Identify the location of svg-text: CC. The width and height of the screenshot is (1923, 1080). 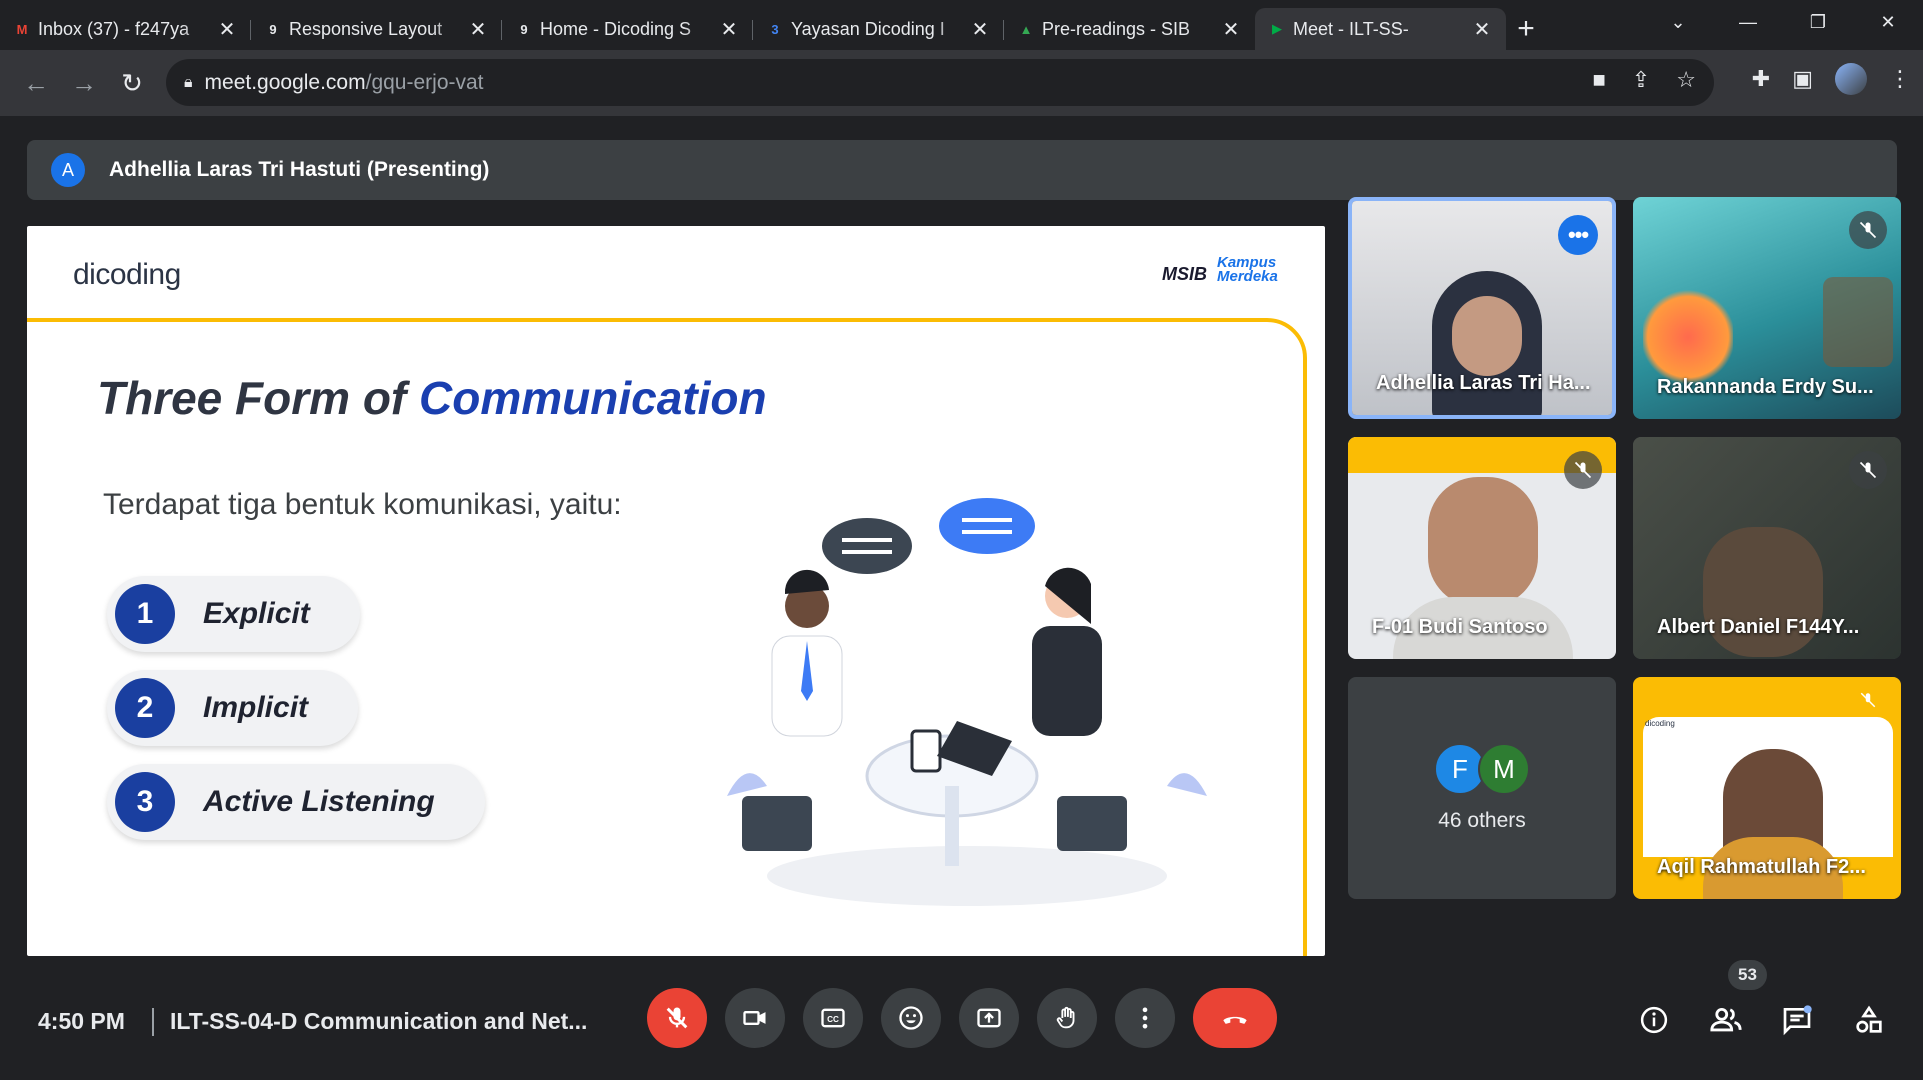
(833, 1019).